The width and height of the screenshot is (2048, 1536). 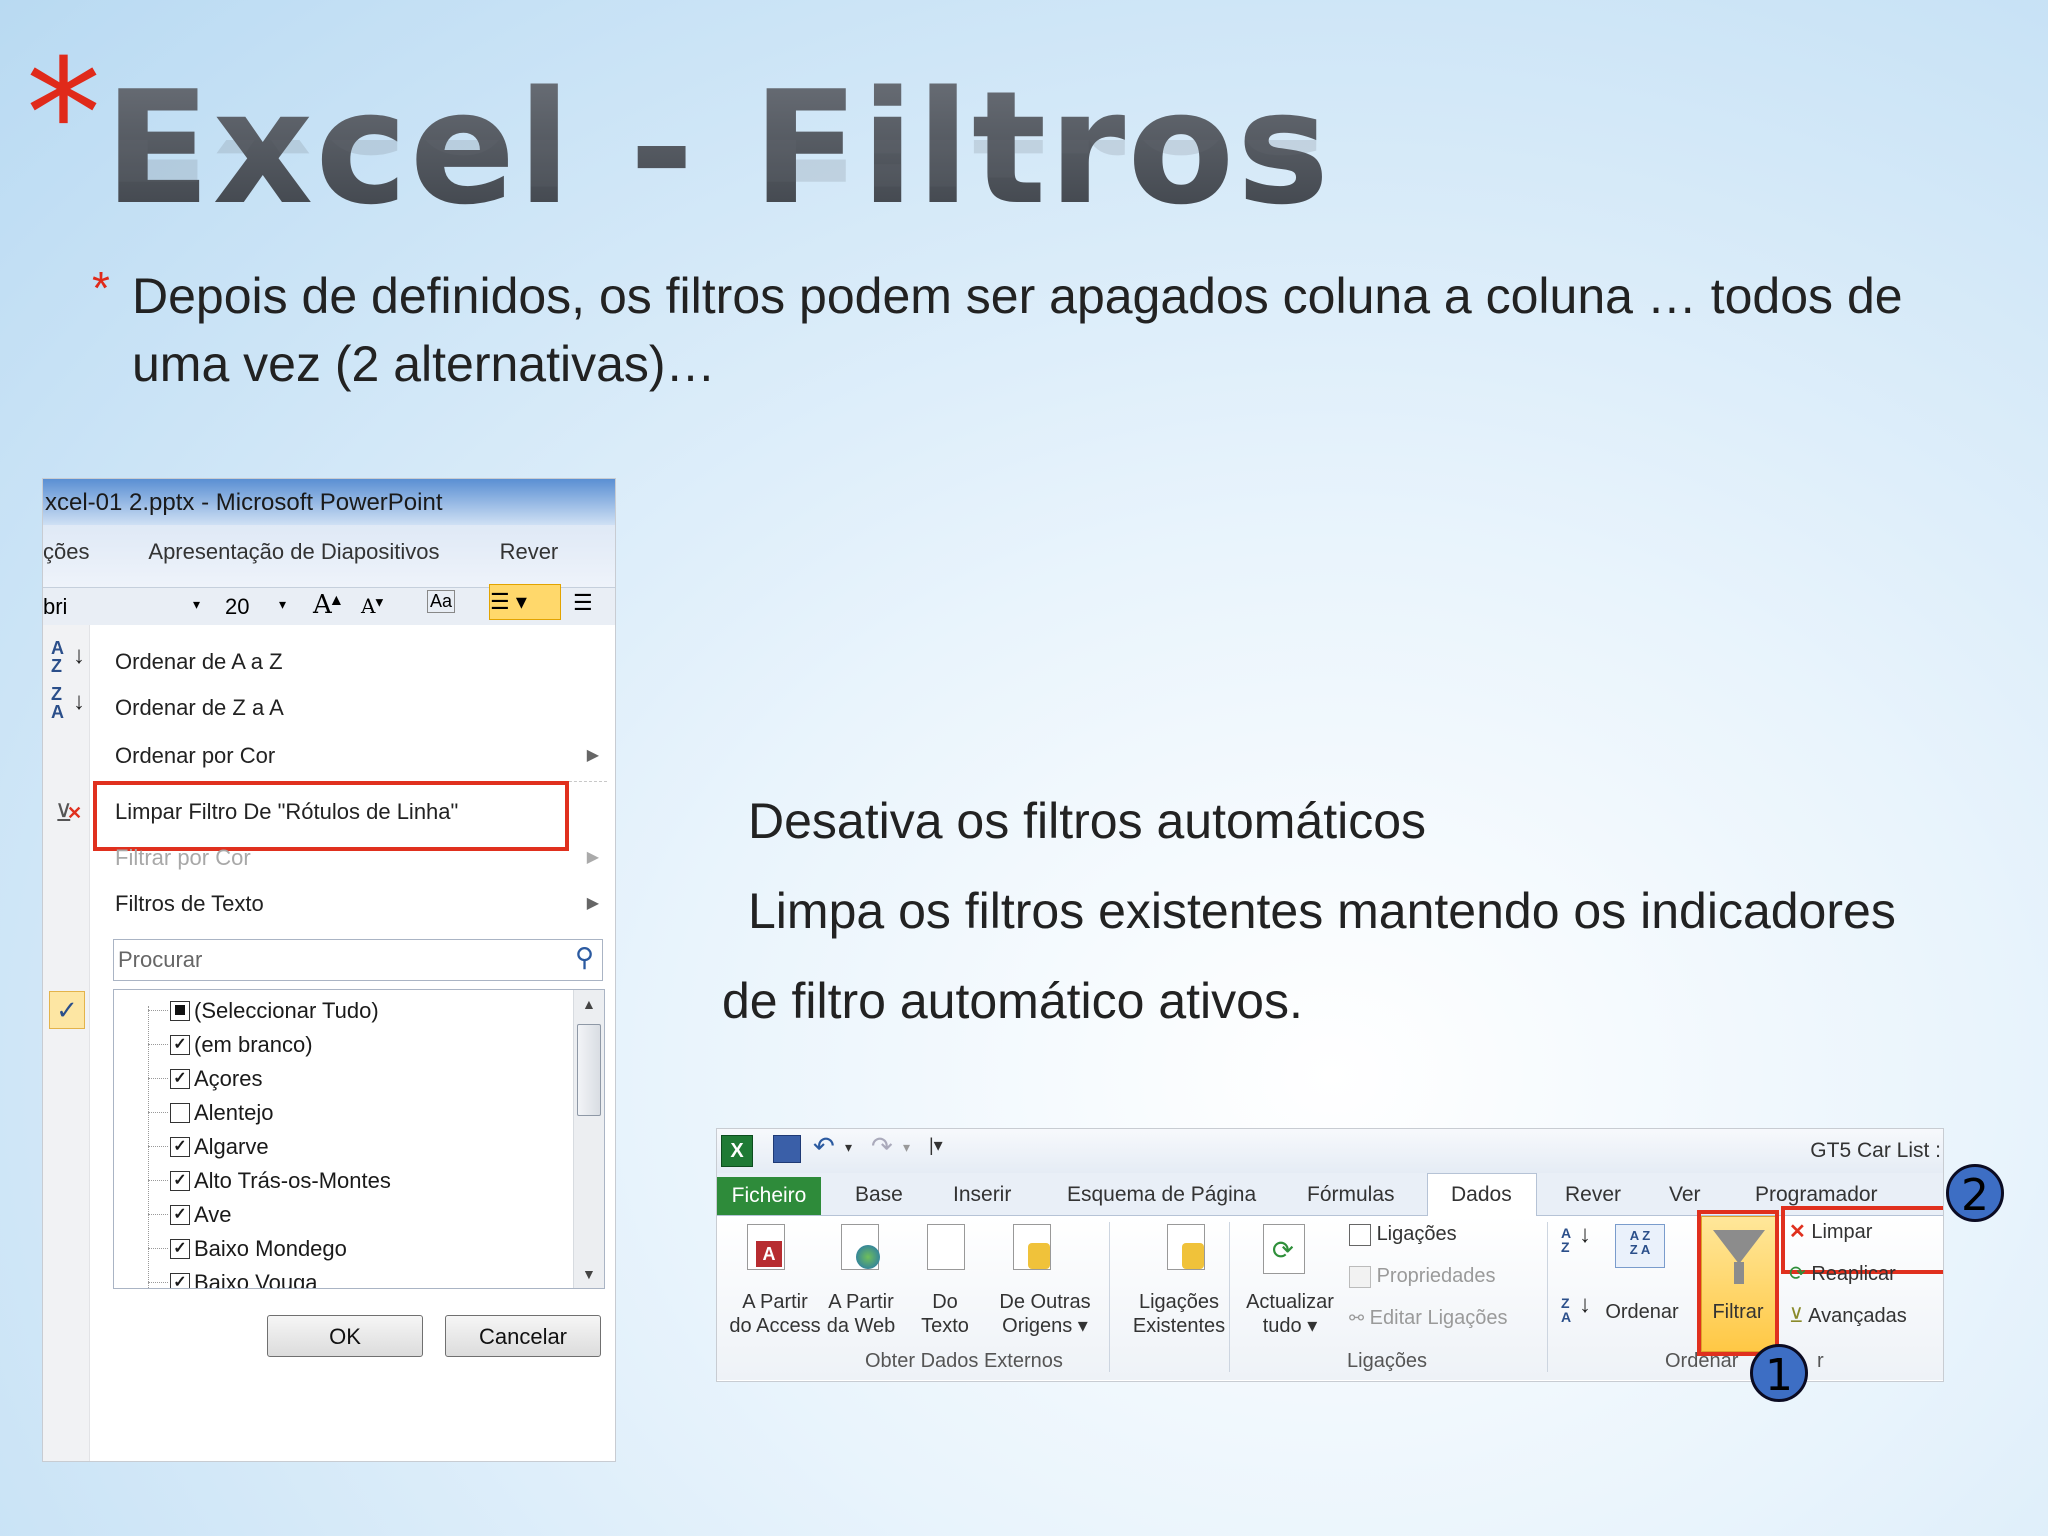 I want to click on highlight-box, so click(x=331, y=816).